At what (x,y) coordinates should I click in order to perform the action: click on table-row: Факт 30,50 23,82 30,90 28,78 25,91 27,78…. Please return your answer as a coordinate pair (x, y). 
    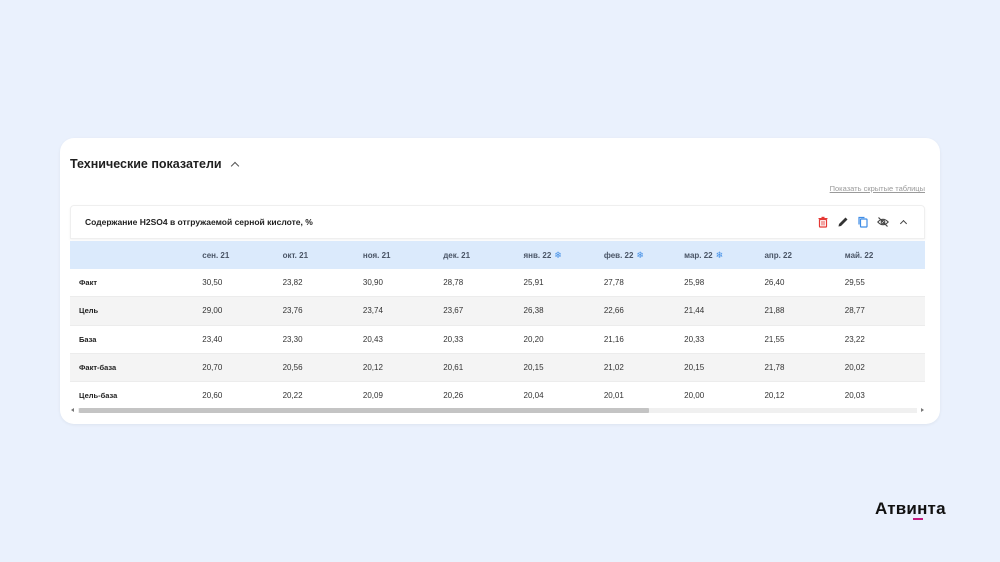
    Looking at the image, I should click on (497, 282).